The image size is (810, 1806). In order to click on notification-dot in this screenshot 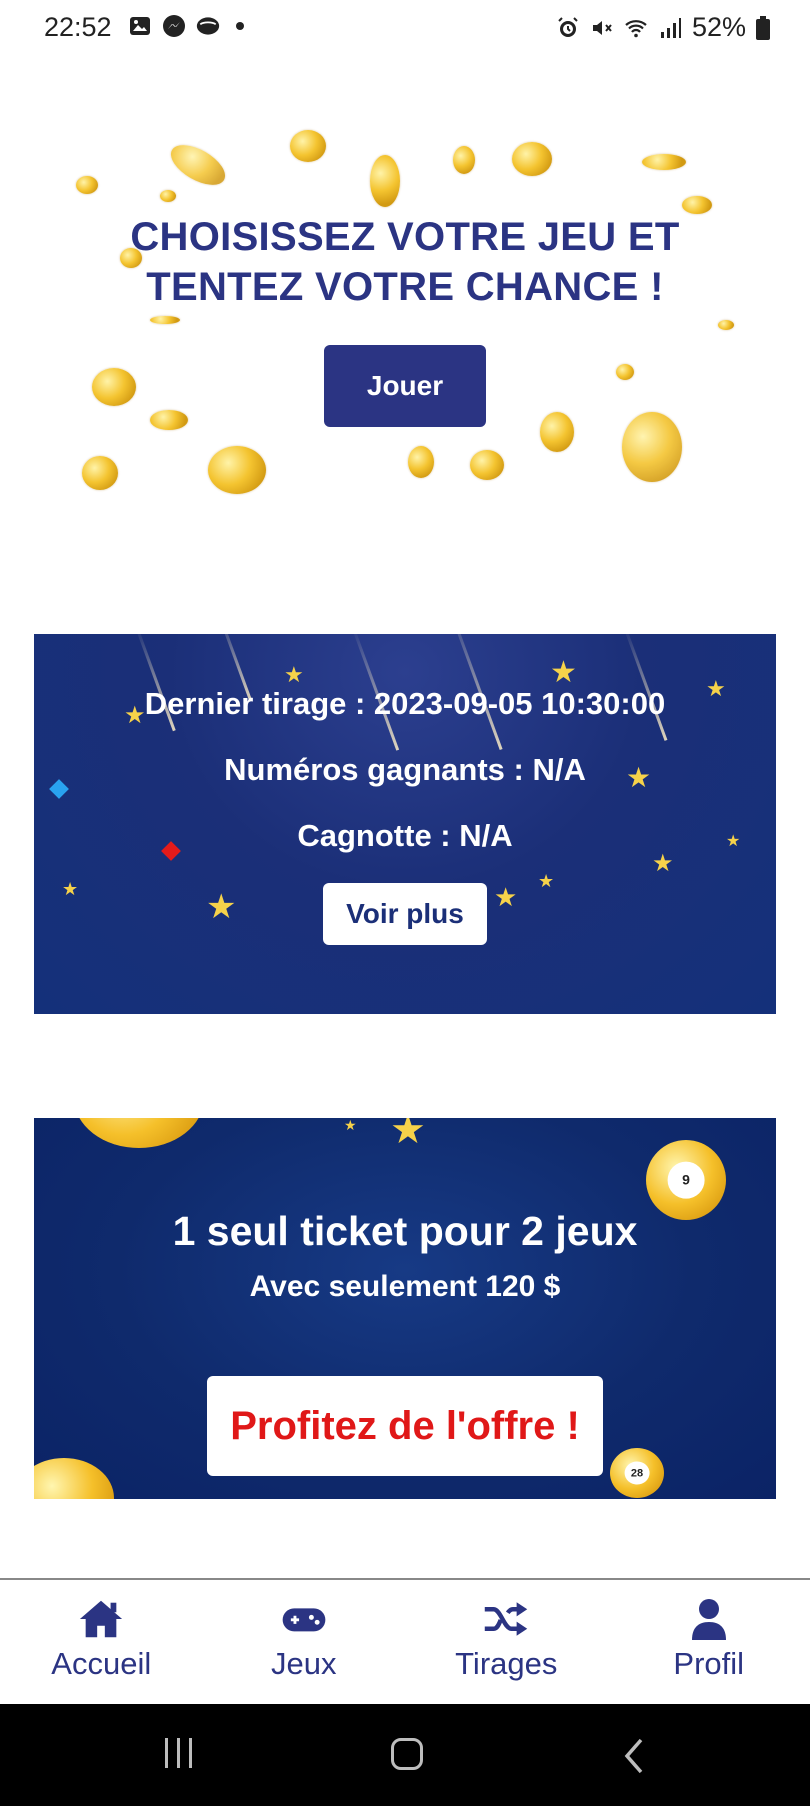, I will do `click(240, 26)`.